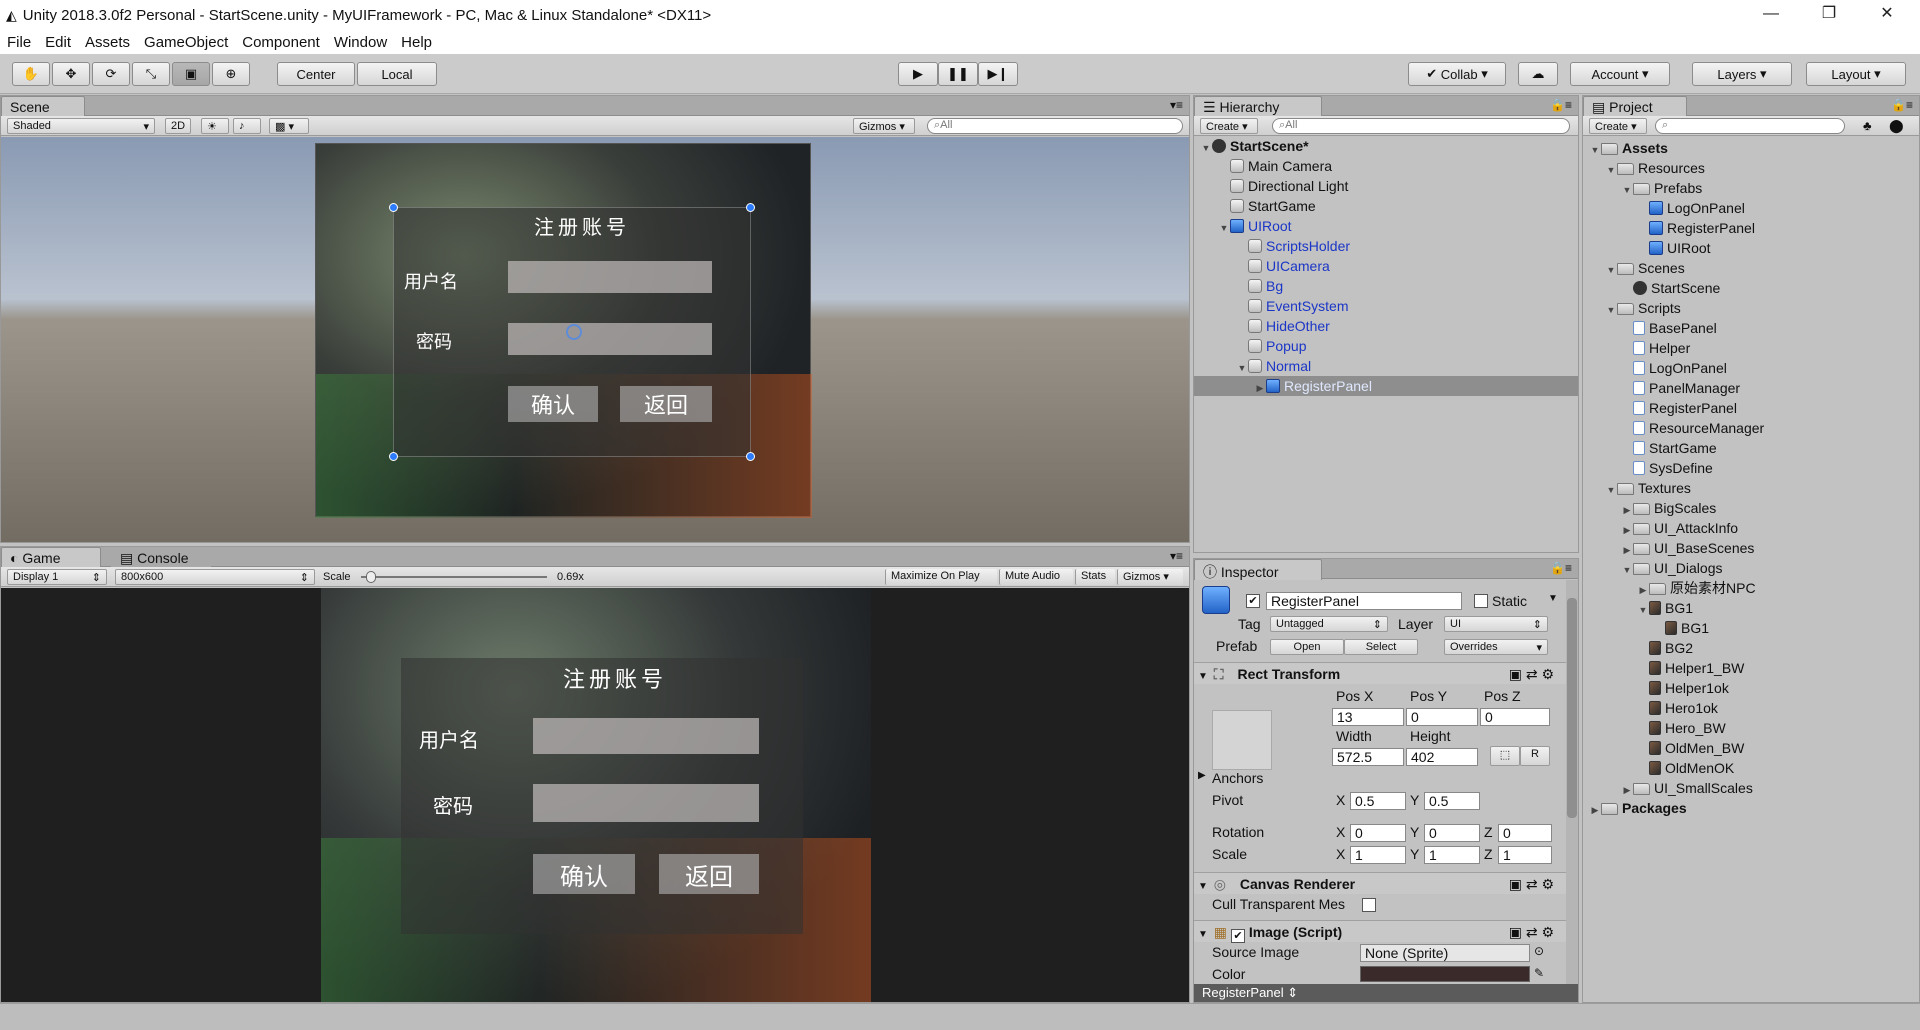 Image resolution: width=1920 pixels, height=1030 pixels. Describe the element at coordinates (918, 74) in the screenshot. I see `play-button: ▶` at that location.